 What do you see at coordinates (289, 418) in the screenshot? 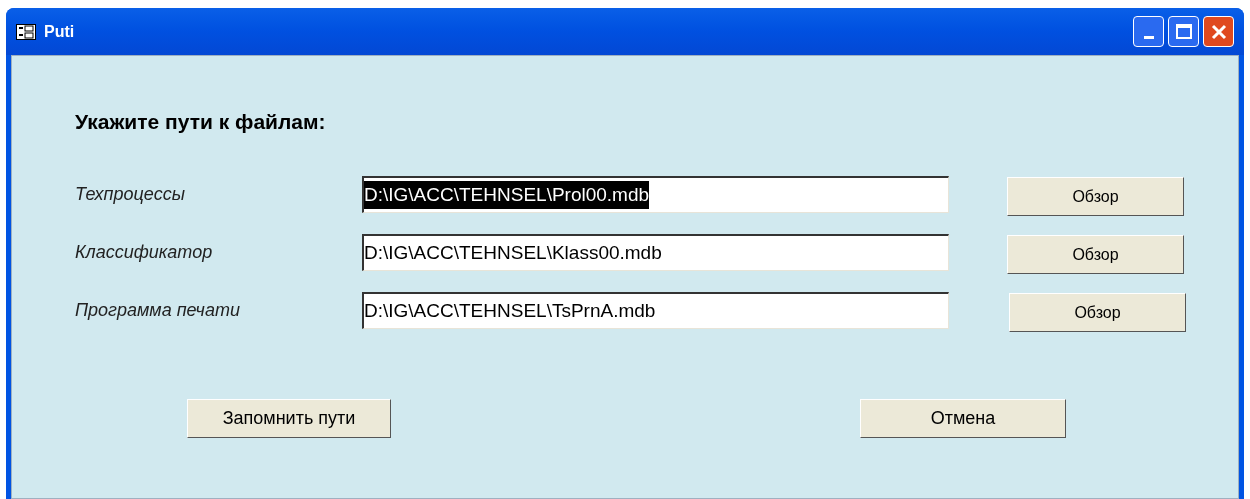
I see `save-paths-button: Запомнить пути` at bounding box center [289, 418].